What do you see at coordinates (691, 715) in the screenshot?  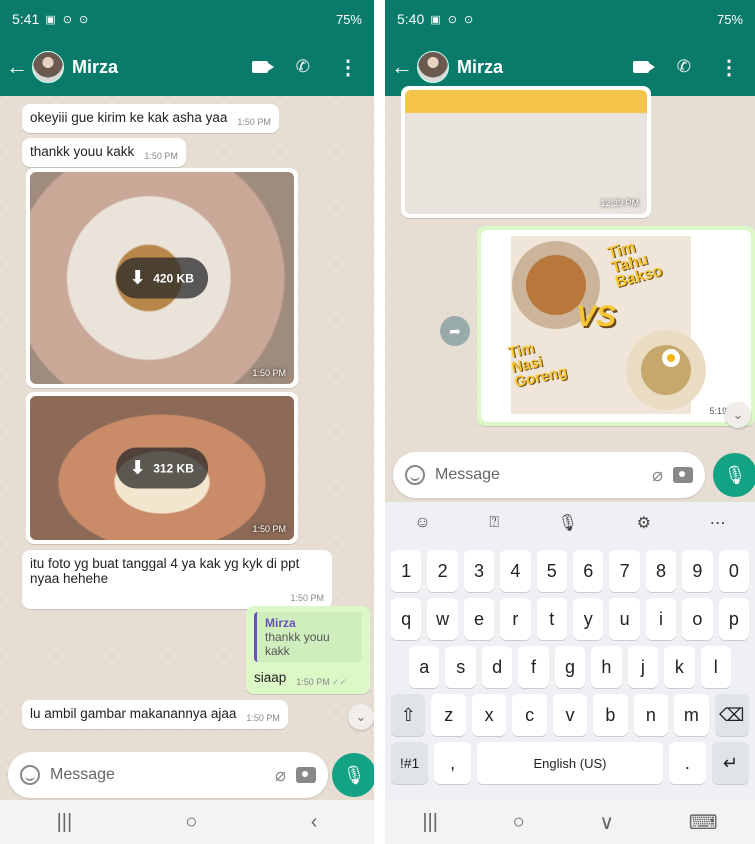 I see `key: m` at bounding box center [691, 715].